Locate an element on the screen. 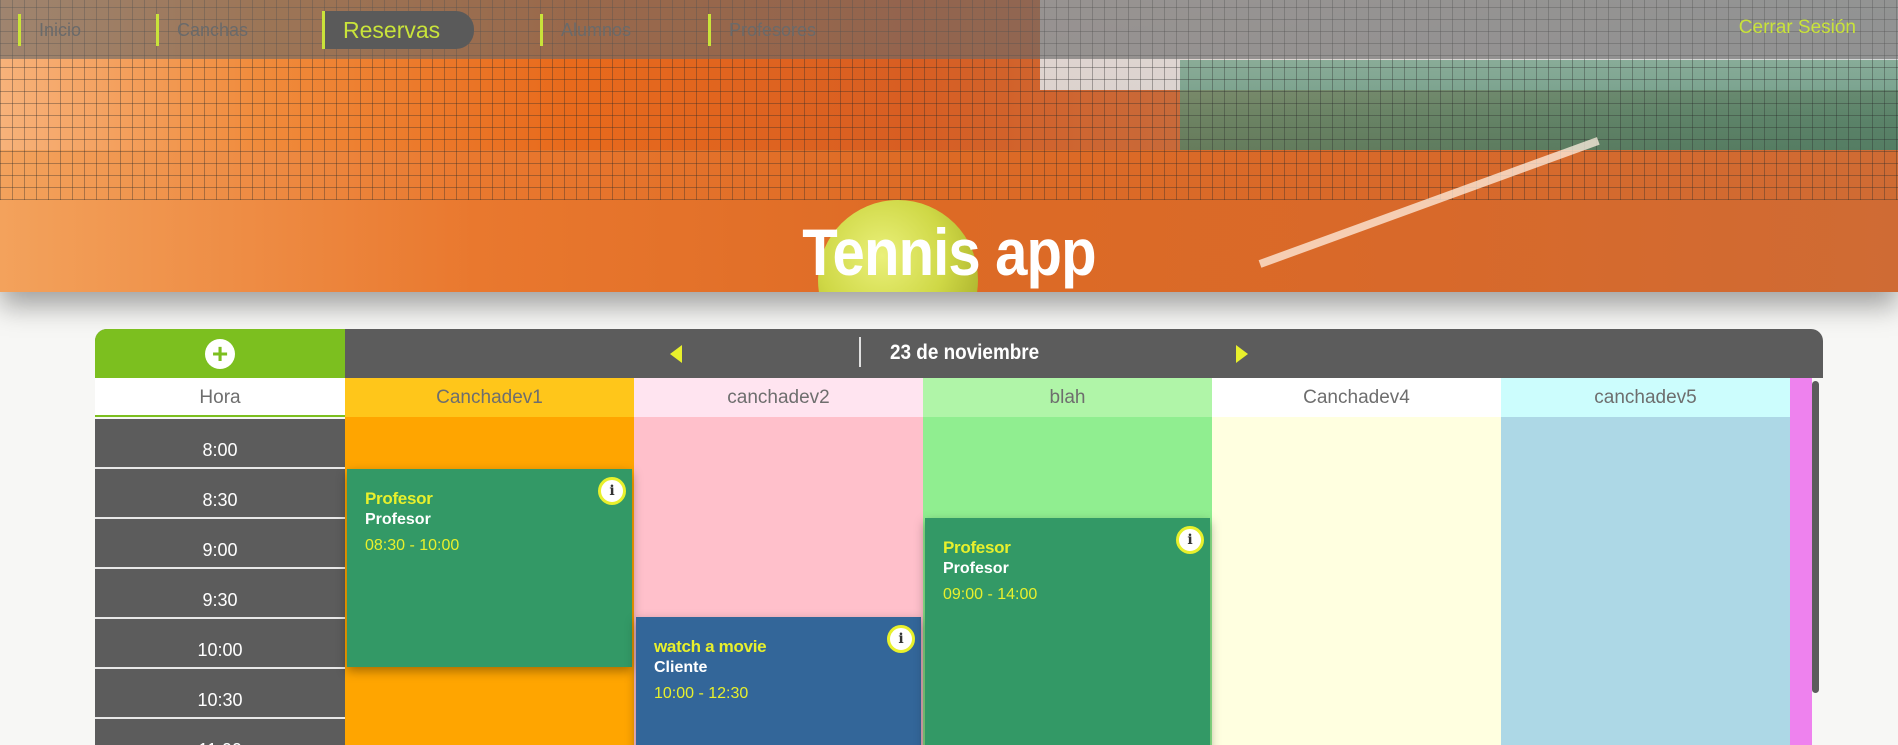  column-header-hora: Hora is located at coordinates (220, 397).